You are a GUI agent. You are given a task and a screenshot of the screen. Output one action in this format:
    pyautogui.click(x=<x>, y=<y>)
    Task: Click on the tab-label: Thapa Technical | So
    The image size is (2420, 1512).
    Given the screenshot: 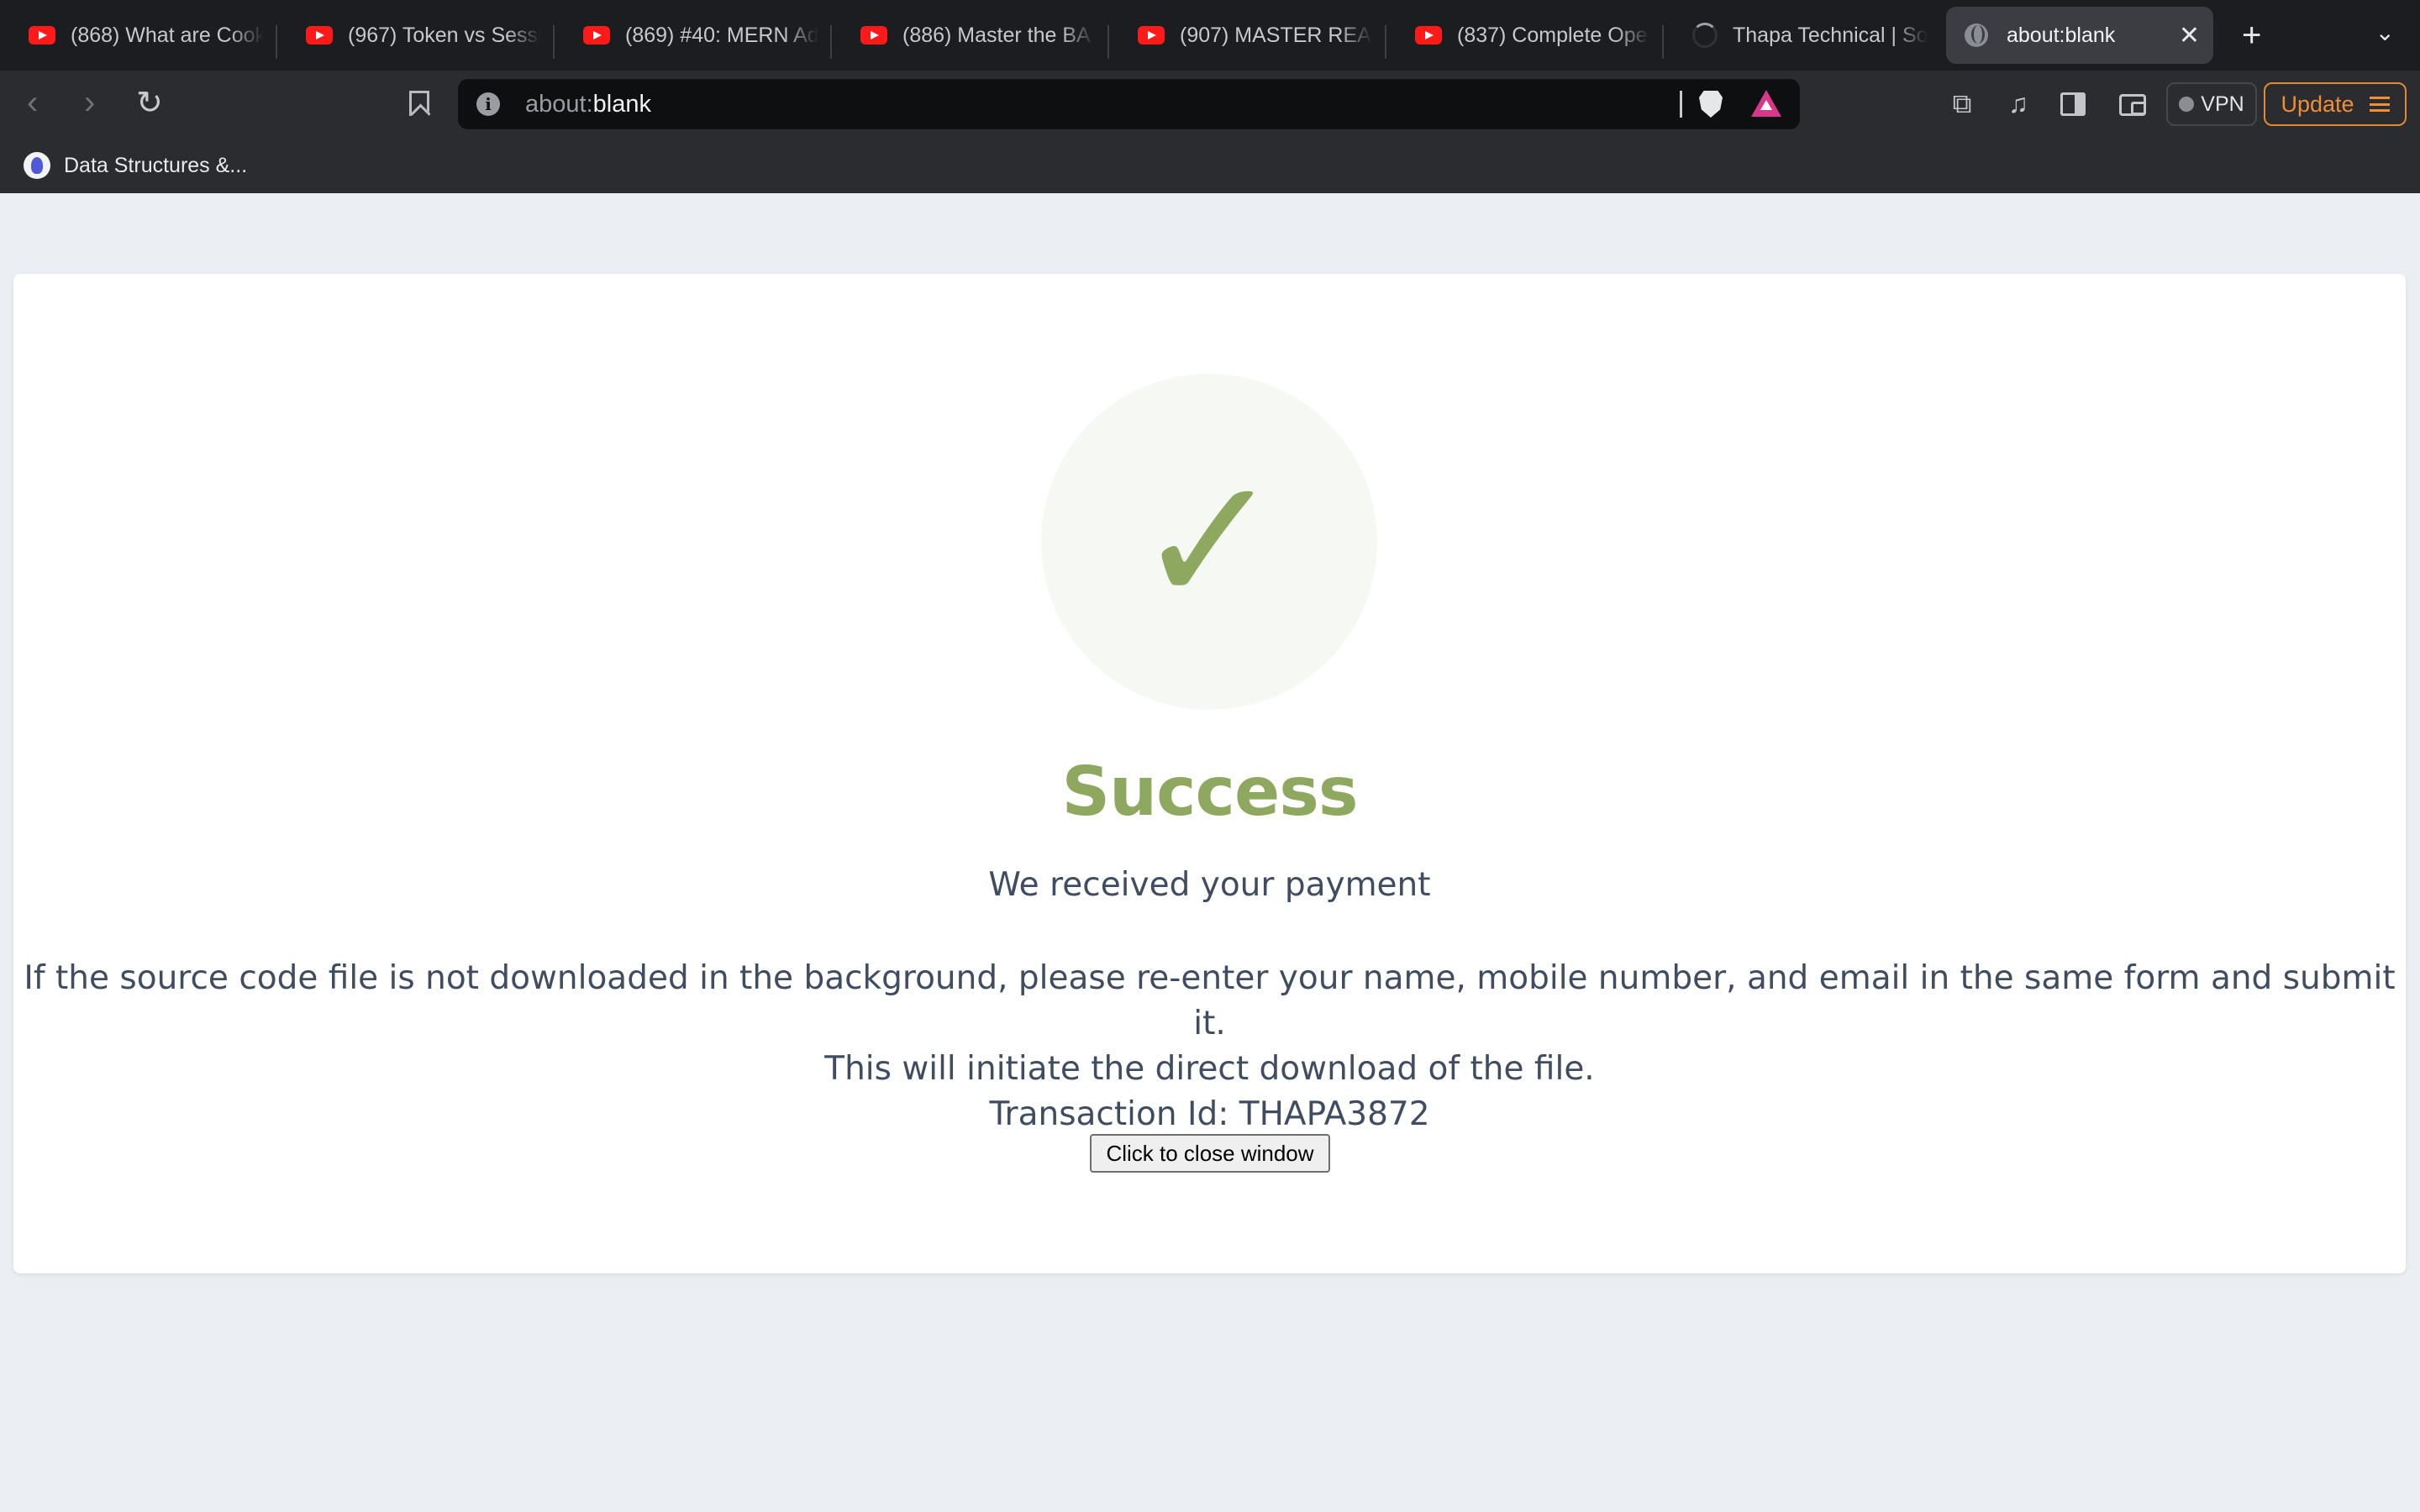 What is the action you would take?
    pyautogui.click(x=1830, y=35)
    